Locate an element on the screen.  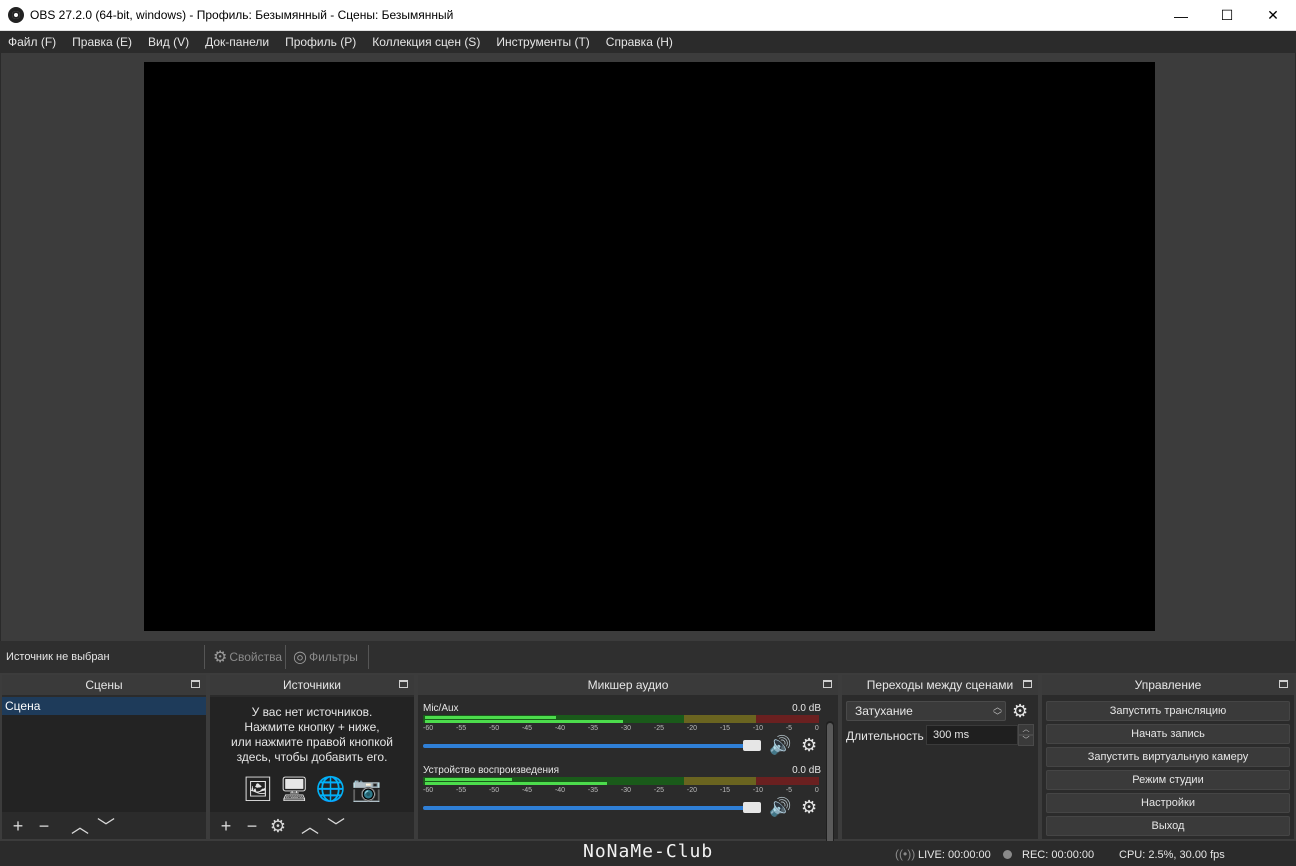
toolbar-divider is located at coordinates (204, 657).